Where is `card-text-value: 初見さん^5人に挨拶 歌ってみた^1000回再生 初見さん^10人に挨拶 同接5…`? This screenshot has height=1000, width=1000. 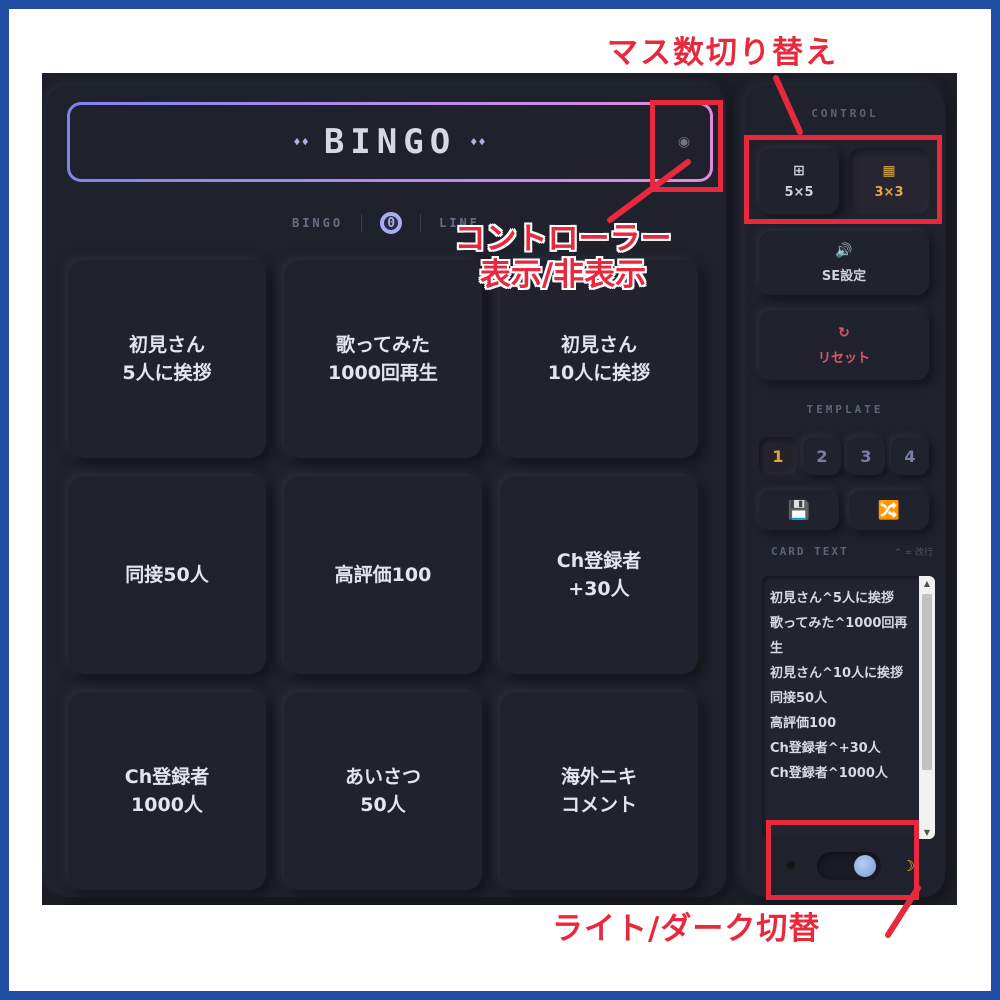
card-text-value: 初見さん^5人に挨拶 歌ってみた^1000回再生 初見さん^10人に挨拶 同接5… is located at coordinates (842, 686).